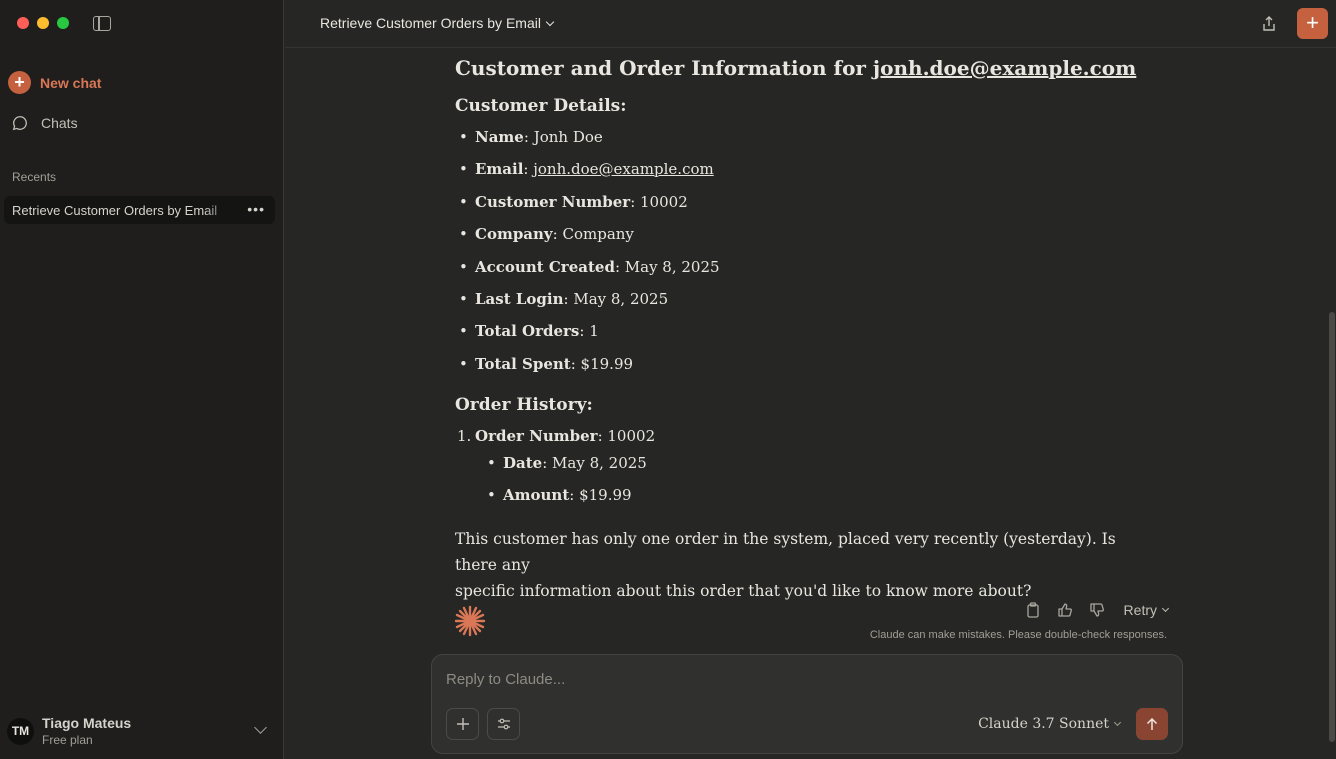  What do you see at coordinates (589, 267) in the screenshot?
I see `list-item: Account Created: May 8, 2025` at bounding box center [589, 267].